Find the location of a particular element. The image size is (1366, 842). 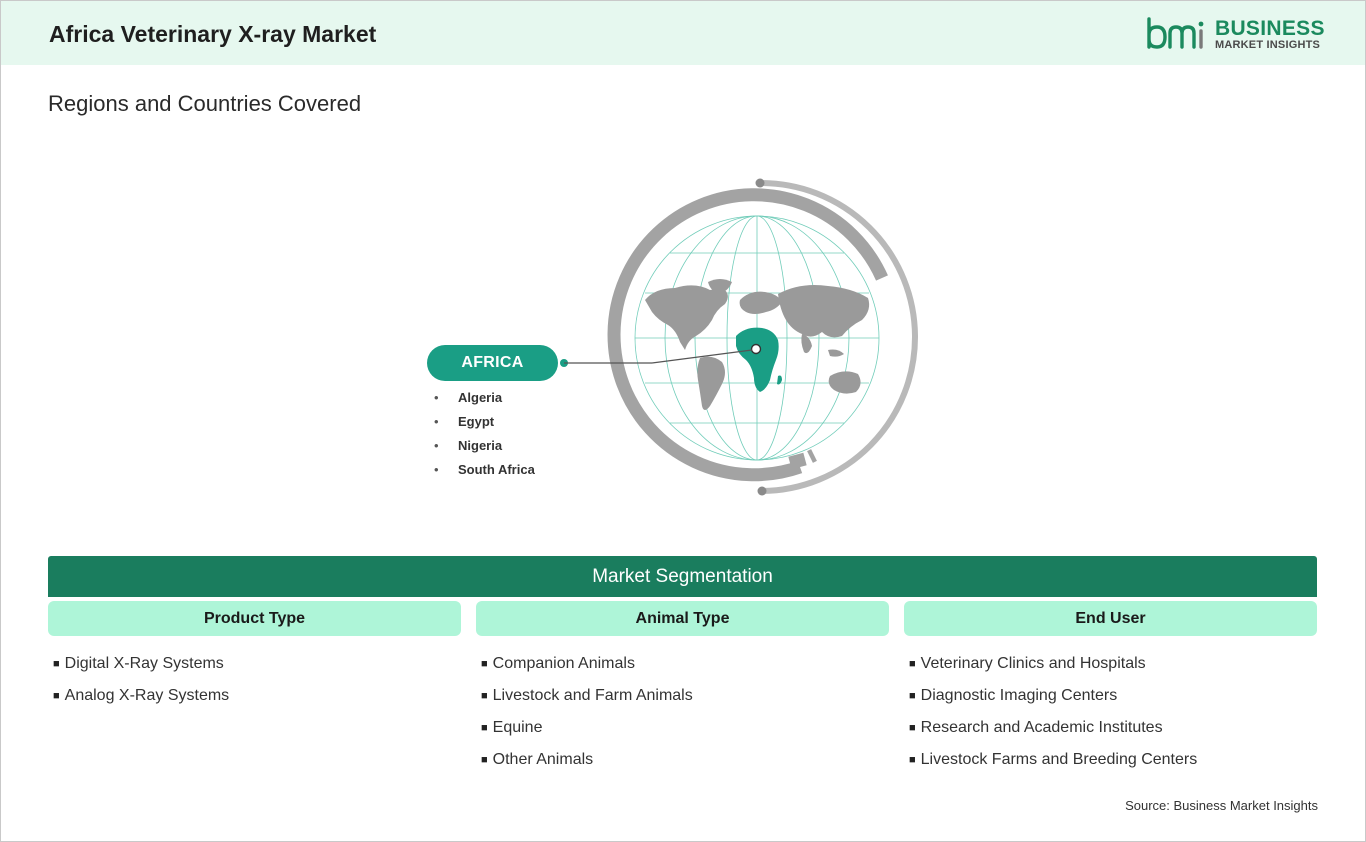

brand-logo: BUSINESS MARKET INSIGHTS is located at coordinates (1235, 35).